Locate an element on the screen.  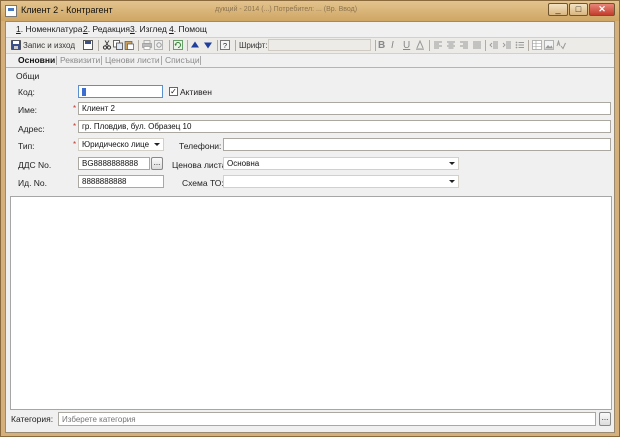
close-button: ✕ is located at coordinates (602, 9).